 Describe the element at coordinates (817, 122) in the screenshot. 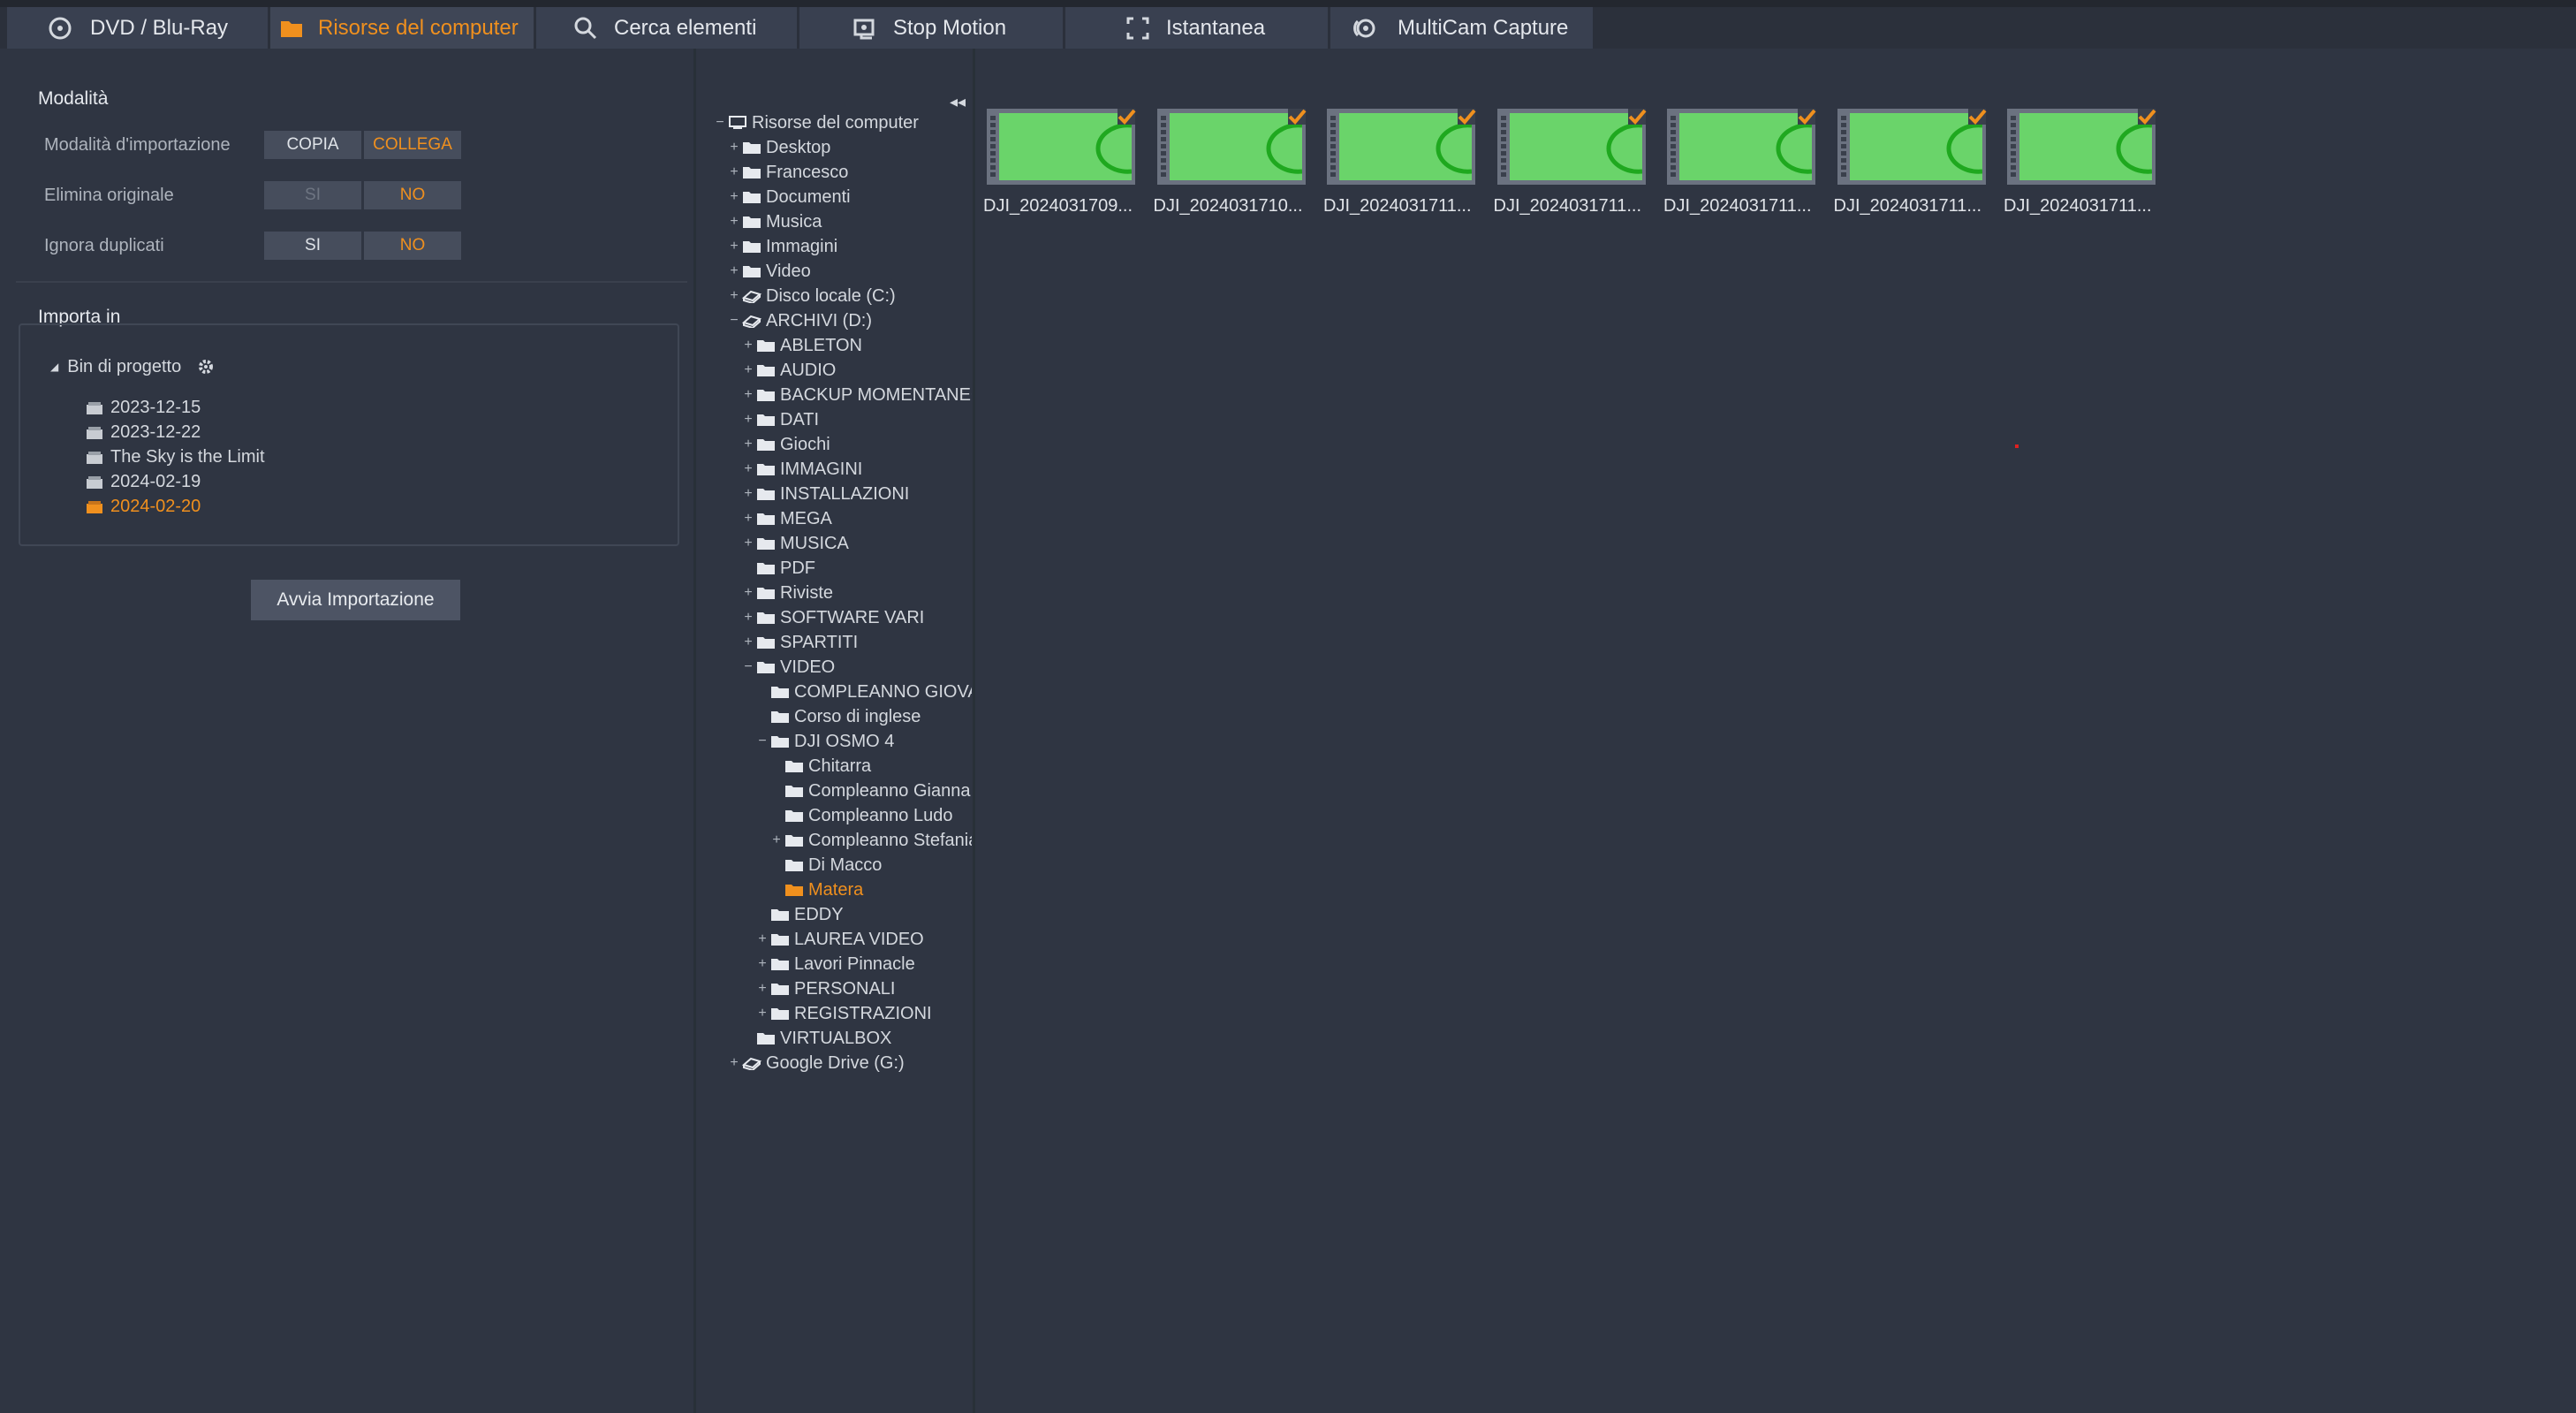

I see `tree-item: − Risorse del computer` at that location.